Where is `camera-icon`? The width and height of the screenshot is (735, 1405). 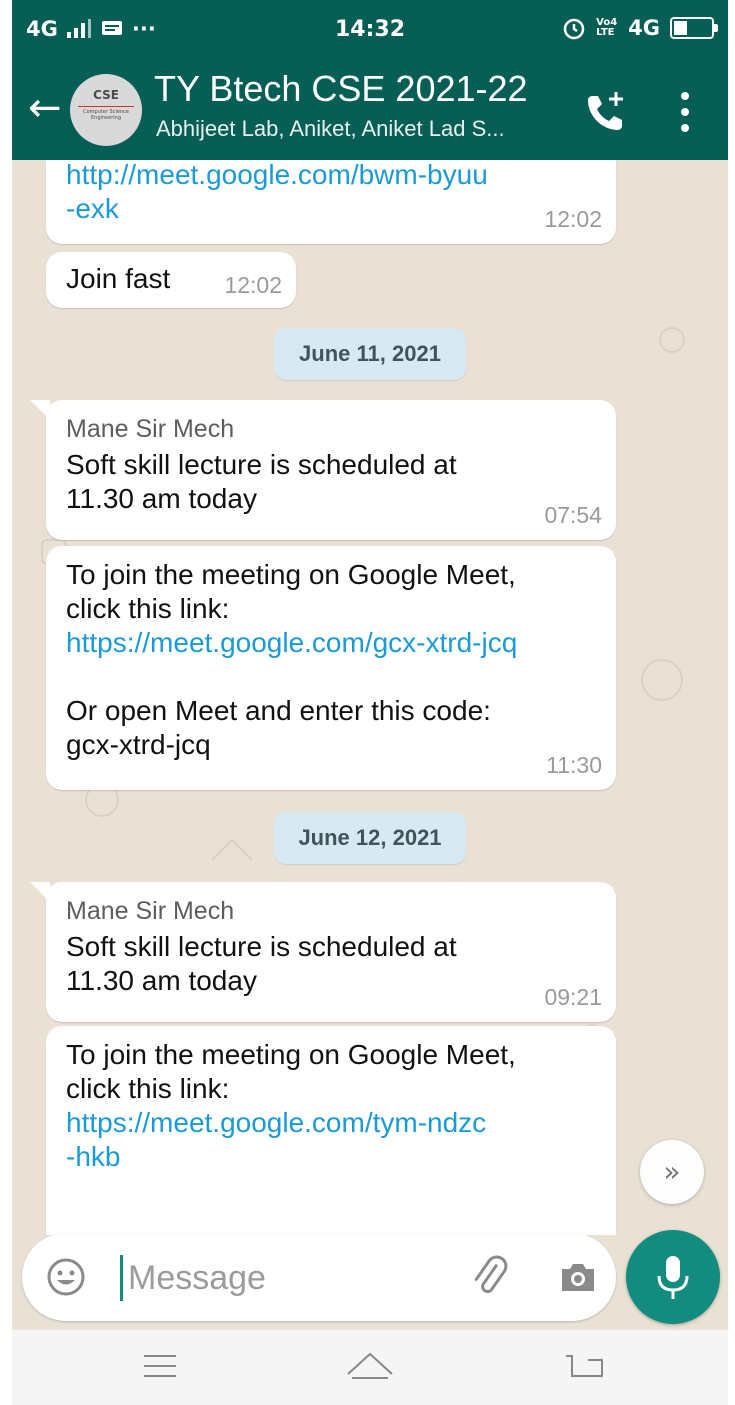 camera-icon is located at coordinates (578, 1277).